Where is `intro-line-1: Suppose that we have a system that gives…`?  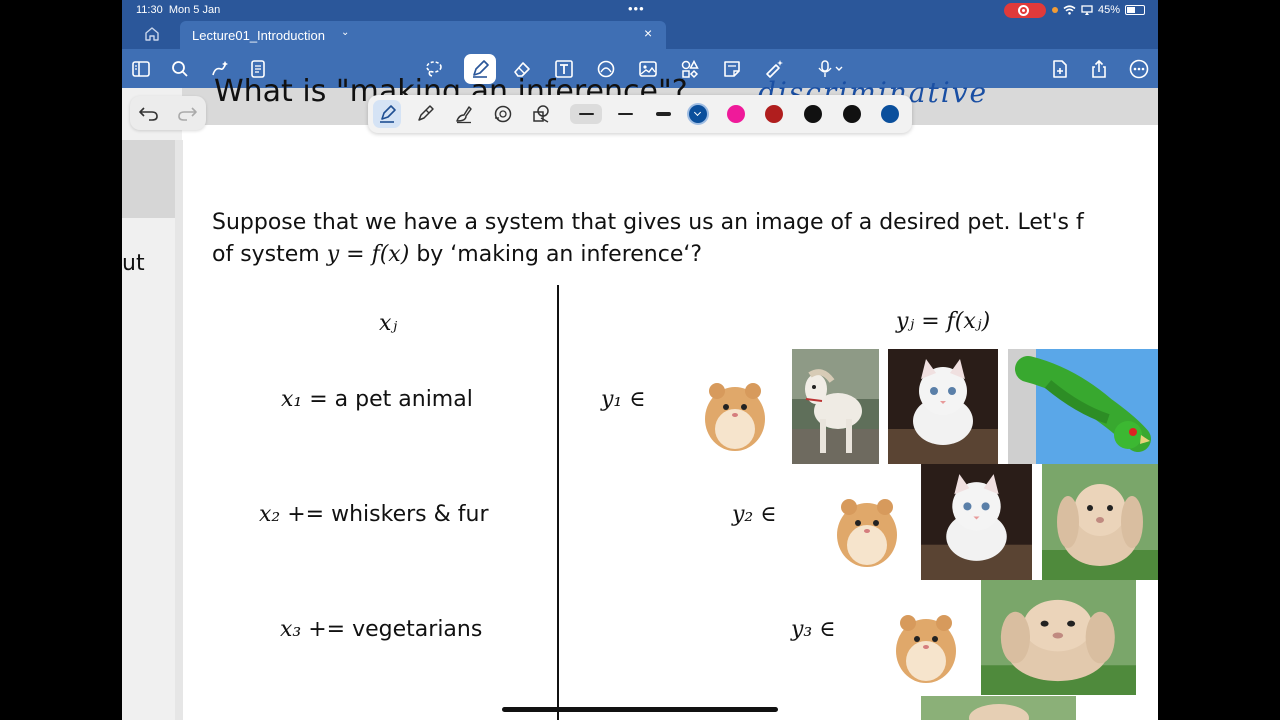 intro-line-1: Suppose that we have a system that gives… is located at coordinates (648, 222).